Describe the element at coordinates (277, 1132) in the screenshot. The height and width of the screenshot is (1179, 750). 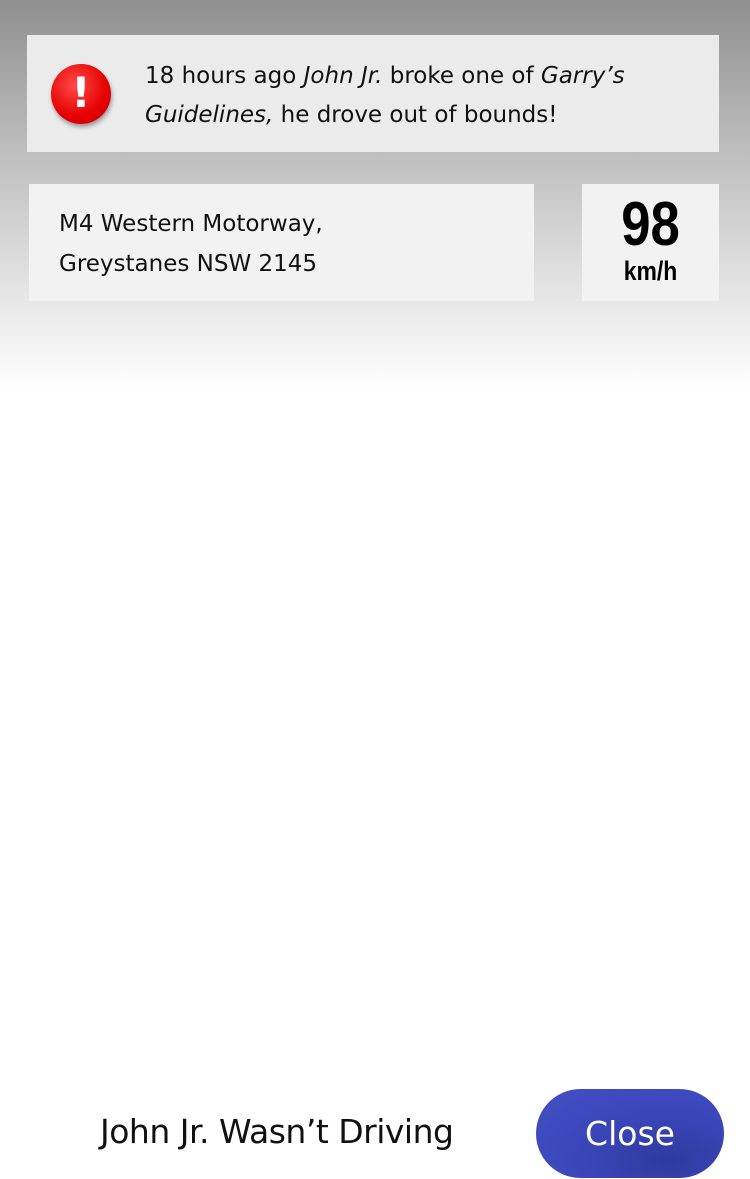
I see `wasnt-driving-button: John Jr. Wasn’t Driving` at that location.